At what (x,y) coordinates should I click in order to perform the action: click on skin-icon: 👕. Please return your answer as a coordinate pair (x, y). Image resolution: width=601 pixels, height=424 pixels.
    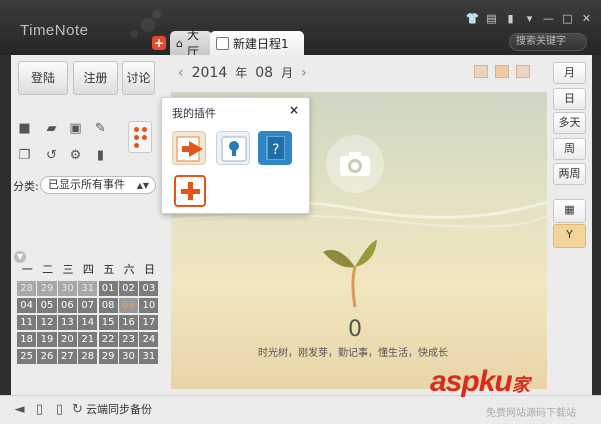
    Looking at the image, I should click on (472, 19).